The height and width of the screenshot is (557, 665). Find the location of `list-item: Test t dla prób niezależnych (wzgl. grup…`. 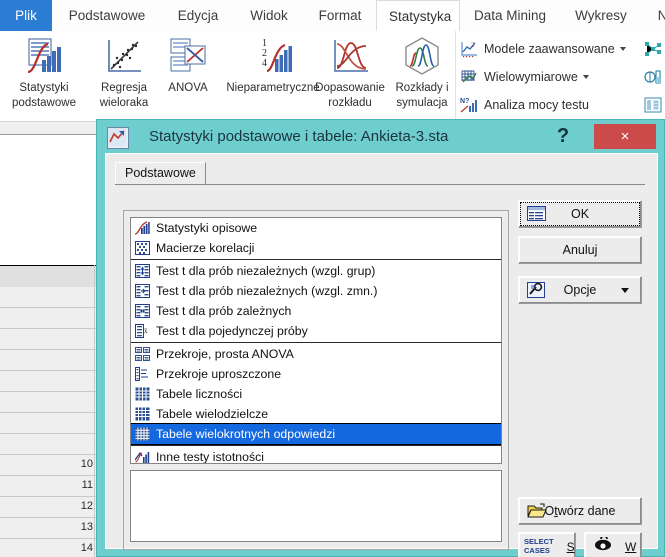

list-item: Test t dla prób niezależnych (wzgl. grup… is located at coordinates (316, 271).